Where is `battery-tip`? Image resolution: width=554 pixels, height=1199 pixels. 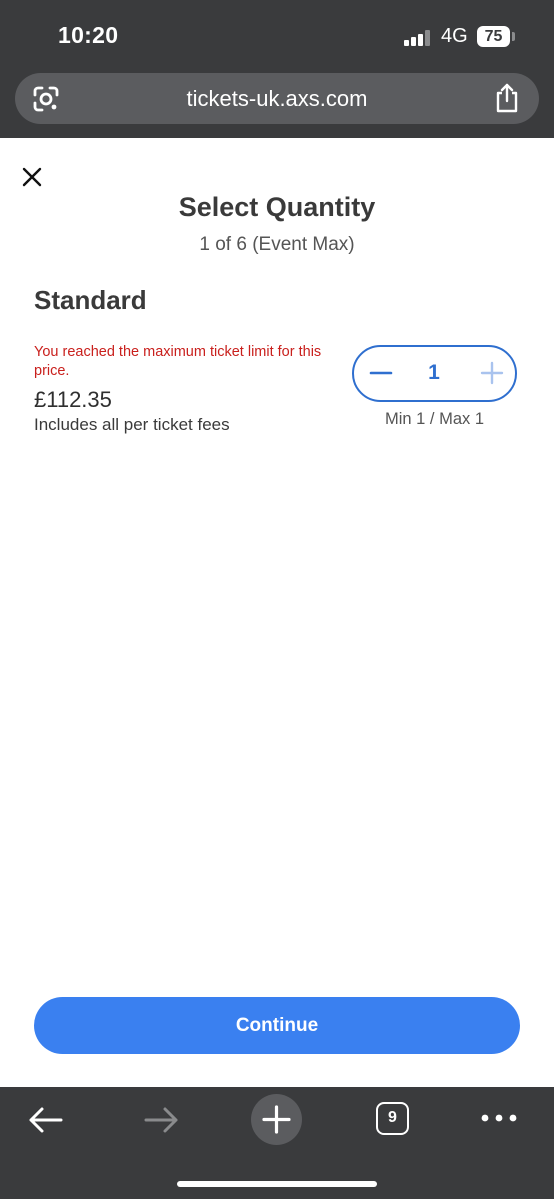
battery-tip is located at coordinates (513, 36).